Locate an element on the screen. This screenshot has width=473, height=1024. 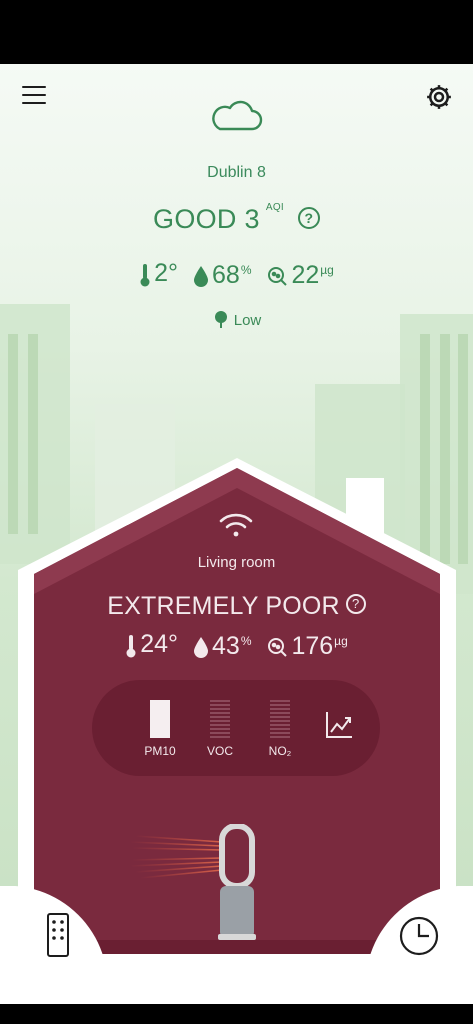
menu-button is located at coordinates (34, 96).